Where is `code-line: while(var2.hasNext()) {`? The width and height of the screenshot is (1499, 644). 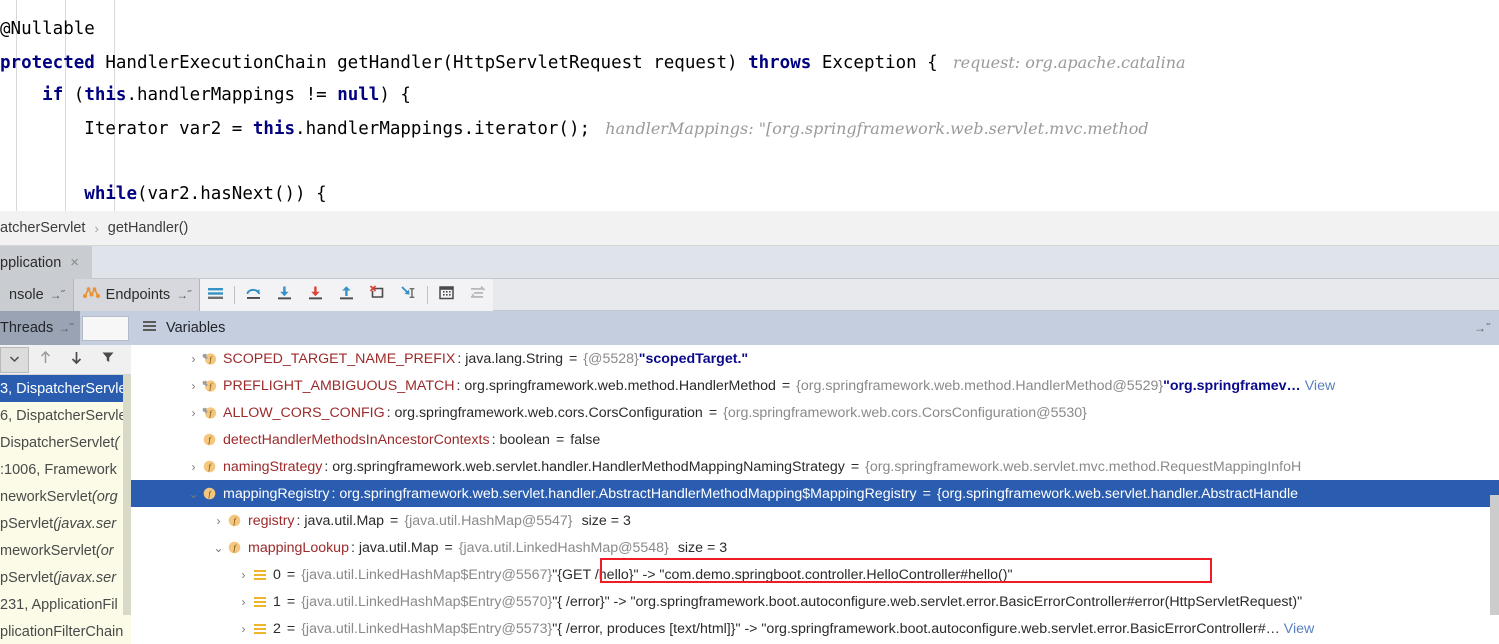 code-line: while(var2.hasNext()) { is located at coordinates (749, 194).